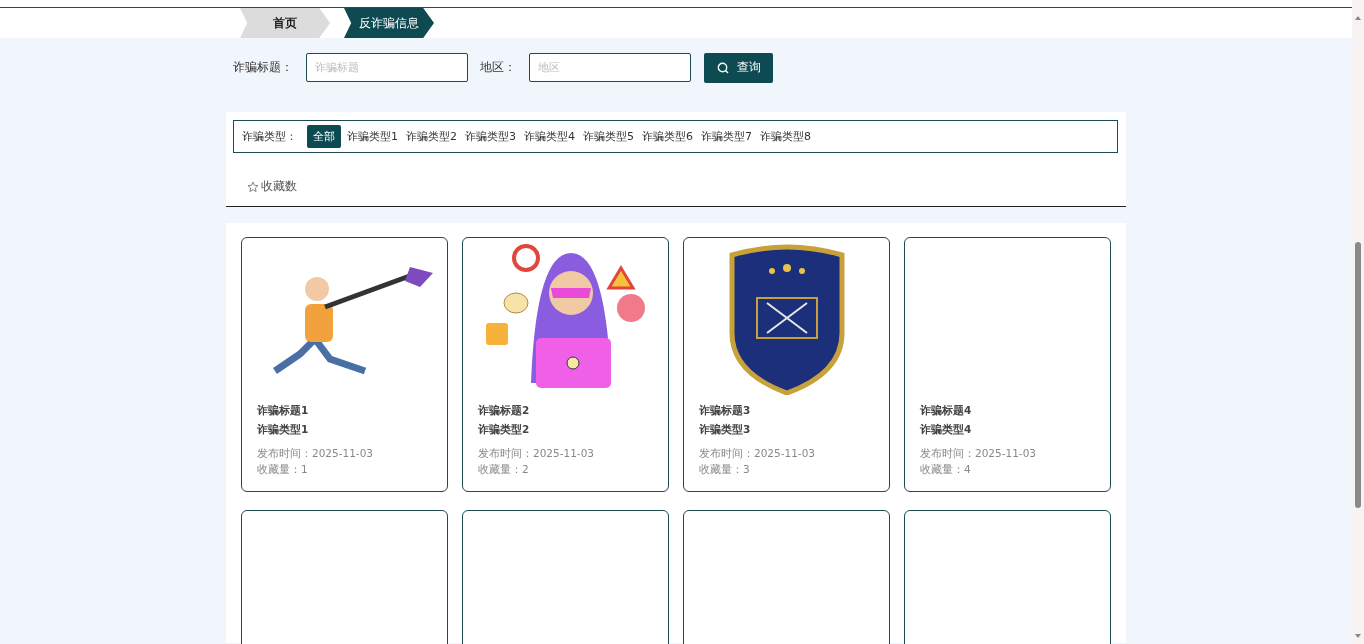 Image resolution: width=1364 pixels, height=644 pixels. What do you see at coordinates (565, 364) in the screenshot?
I see `info-card: 诈骗标题2 诈骗类型2 发布时间：2025-11-03 收藏量：2` at bounding box center [565, 364].